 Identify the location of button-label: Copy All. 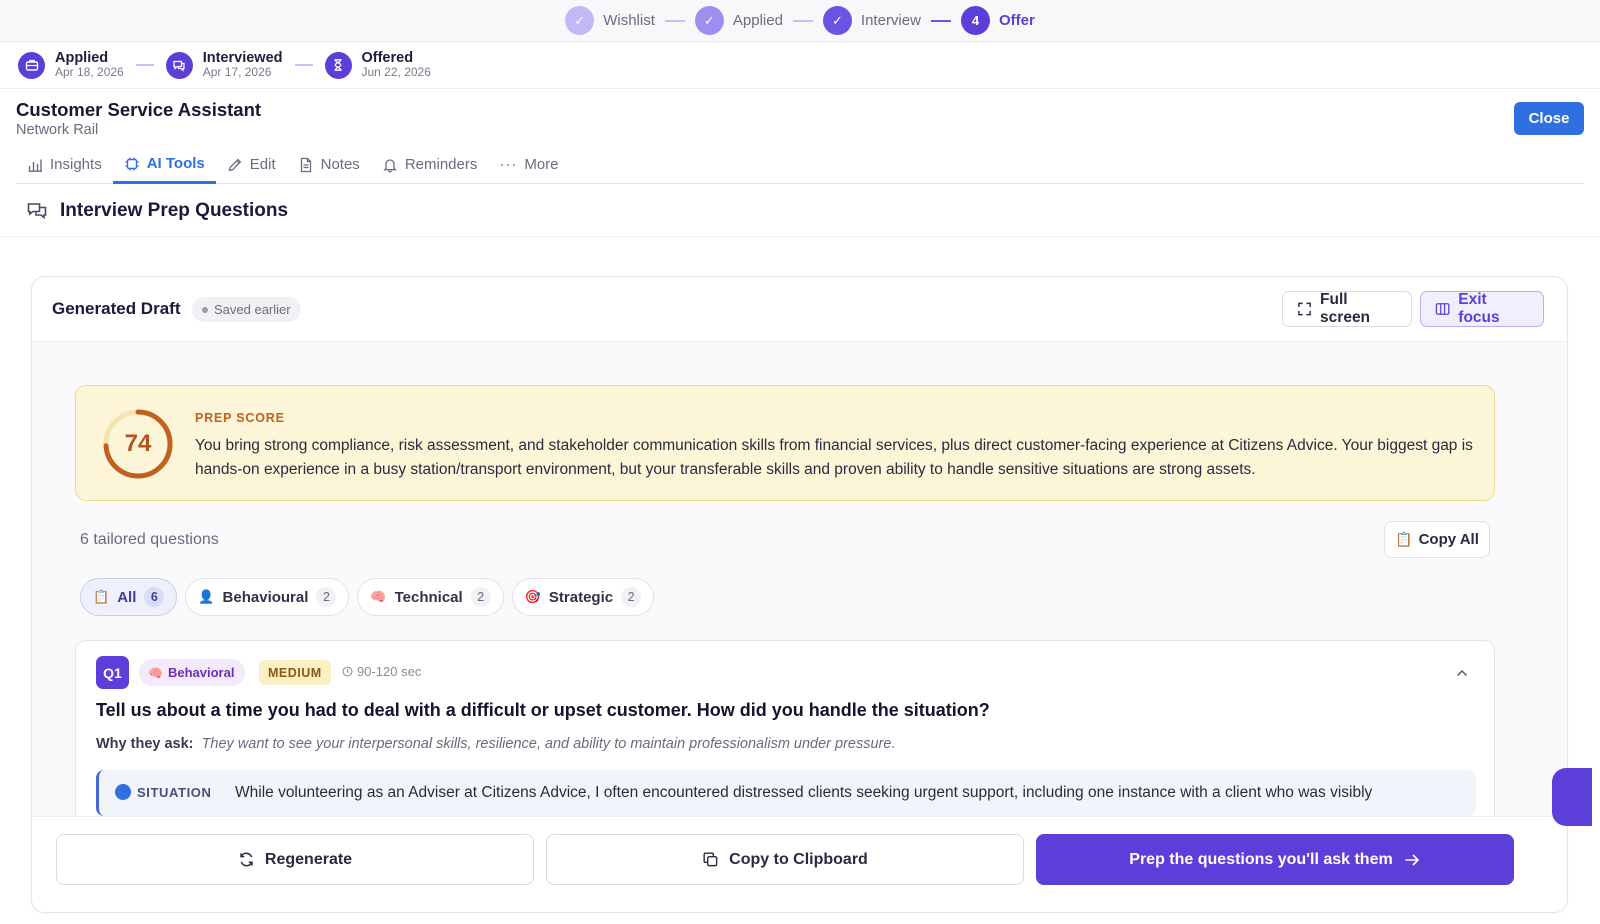
(1448, 539).